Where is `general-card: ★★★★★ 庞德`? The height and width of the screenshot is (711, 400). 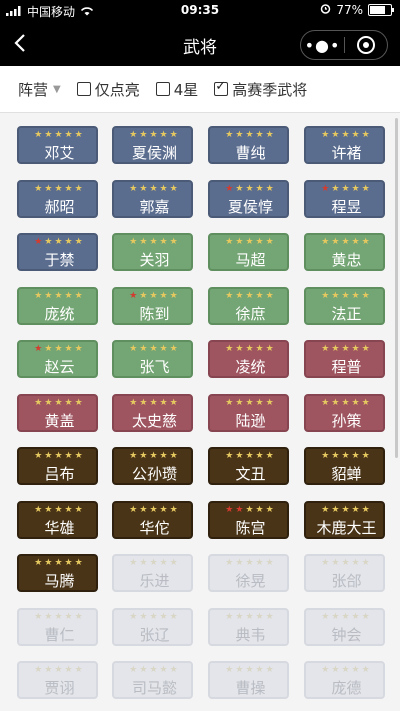 general-card: ★★★★★ 庞德 is located at coordinates (344, 680).